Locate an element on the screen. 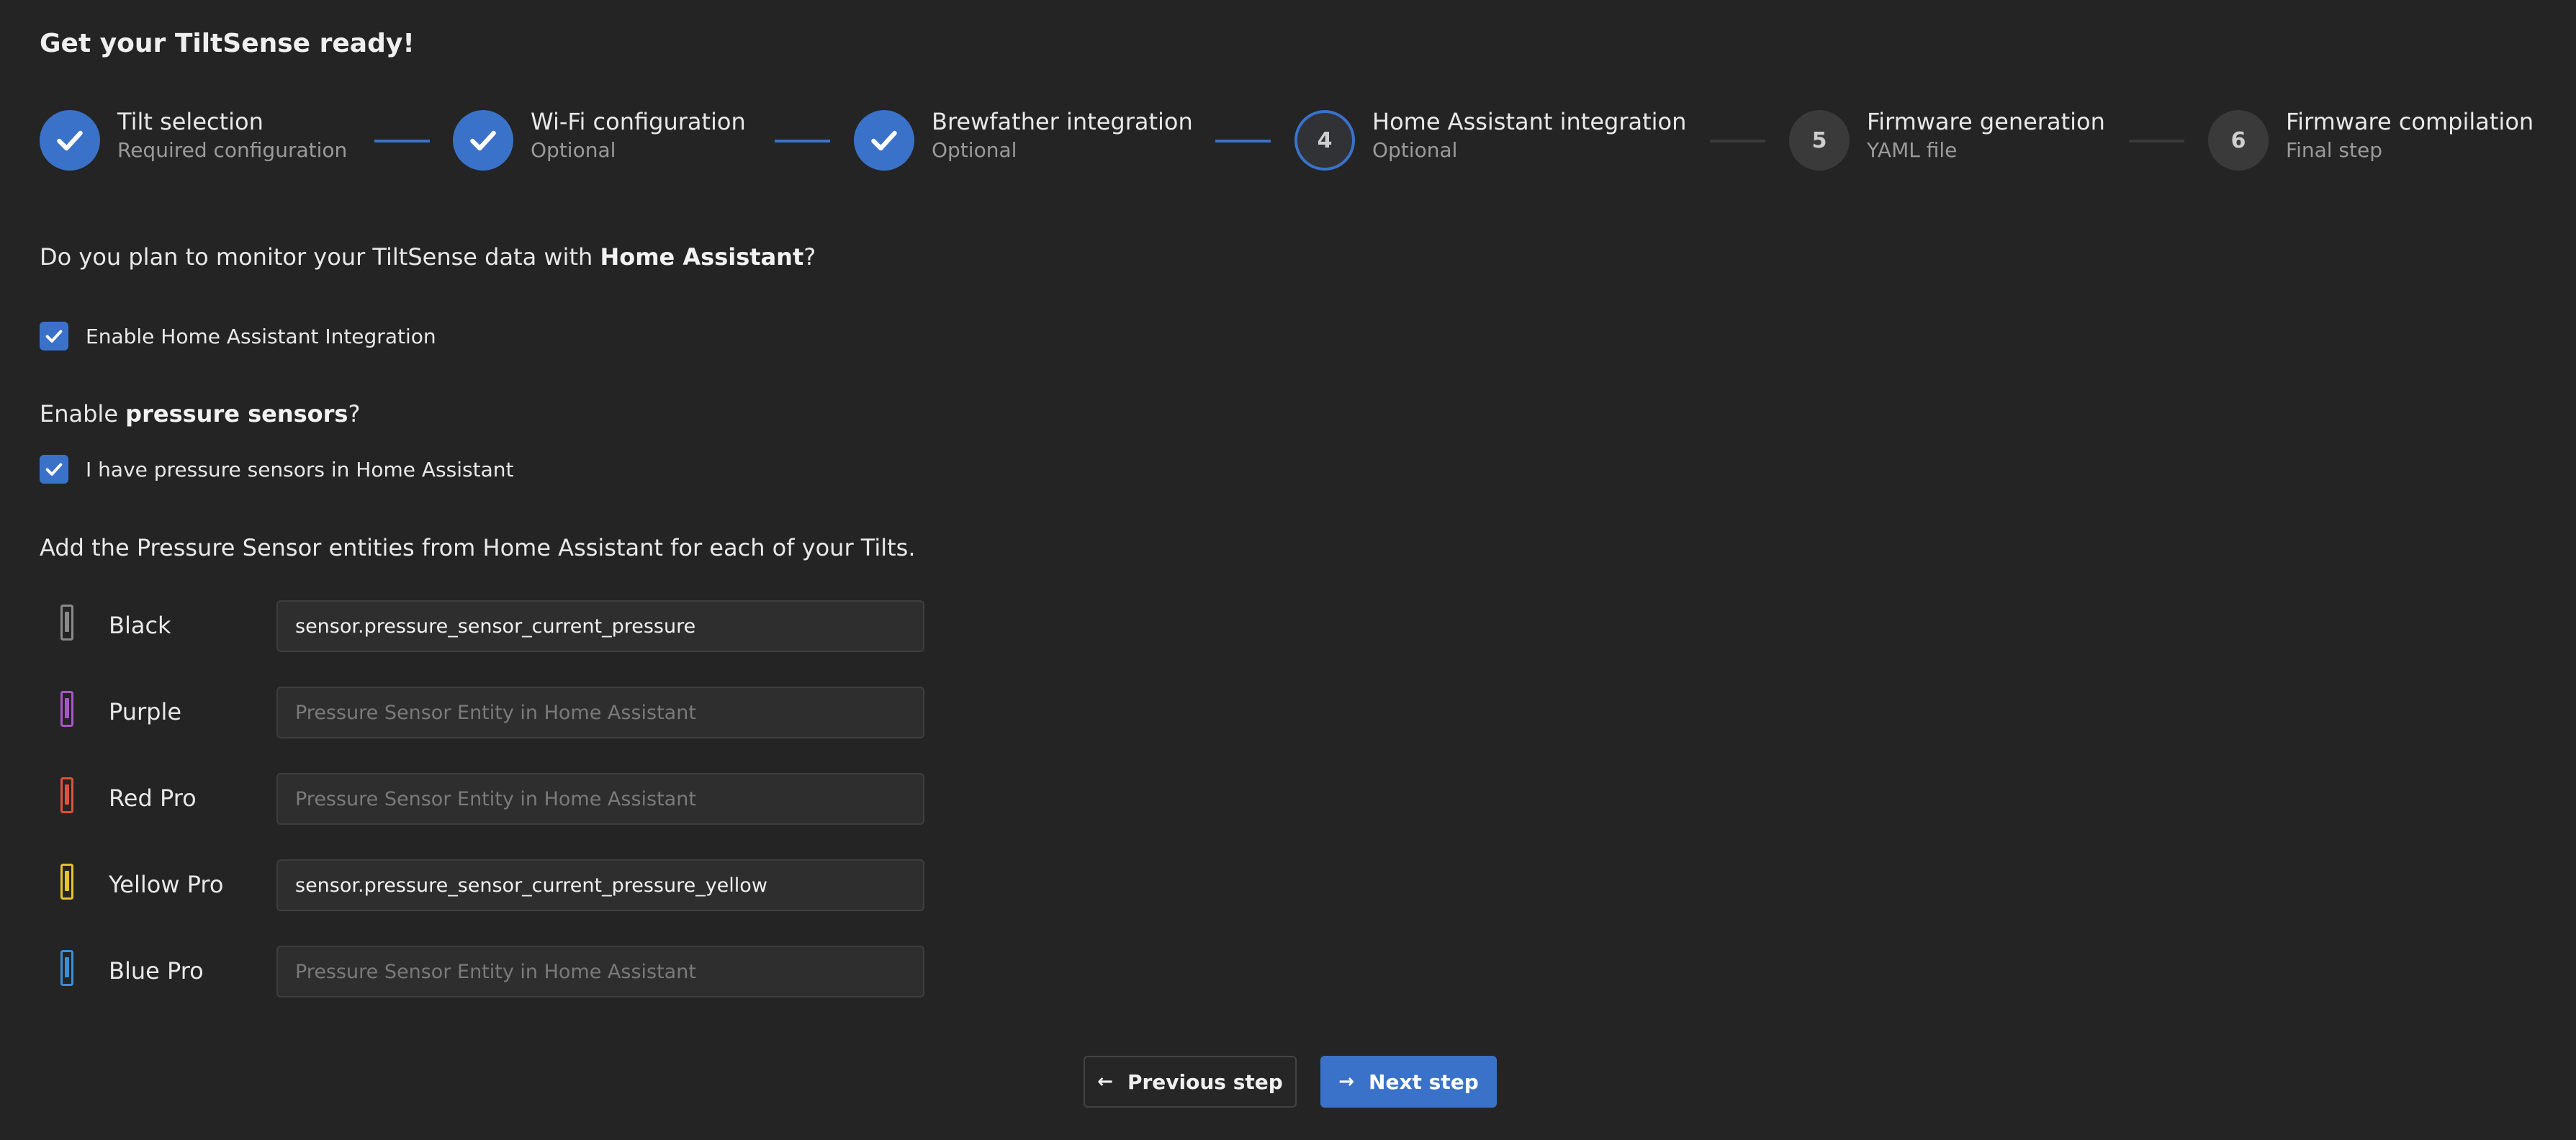 Image resolution: width=2576 pixels, height=1140 pixels. step-label: Wi-Fi configuration is located at coordinates (638, 122).